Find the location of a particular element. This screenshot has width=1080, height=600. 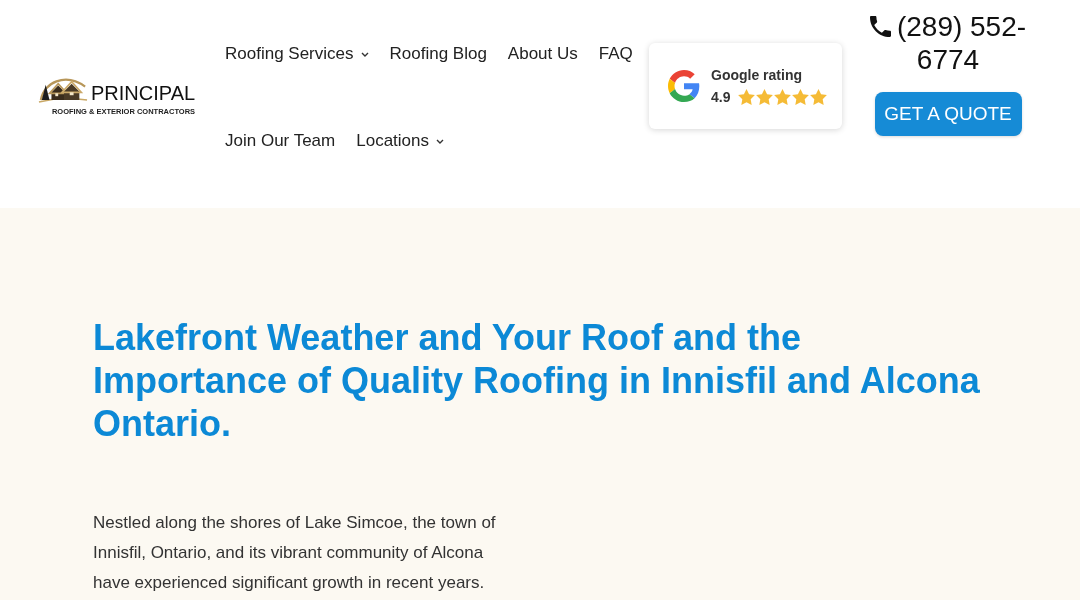

nav-link: Roofing Services is located at coordinates (297, 54).